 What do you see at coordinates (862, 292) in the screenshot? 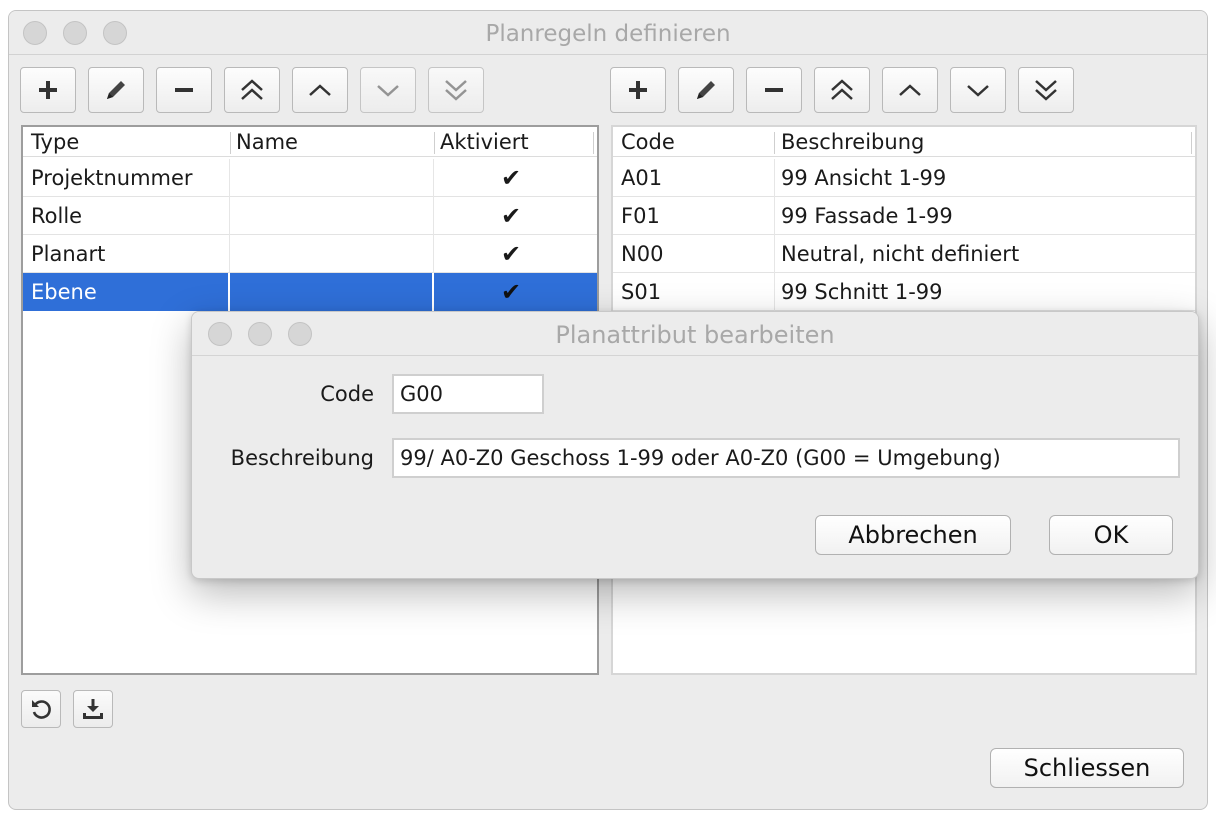
I see `cell-description: 99 Schnitt 1-99` at bounding box center [862, 292].